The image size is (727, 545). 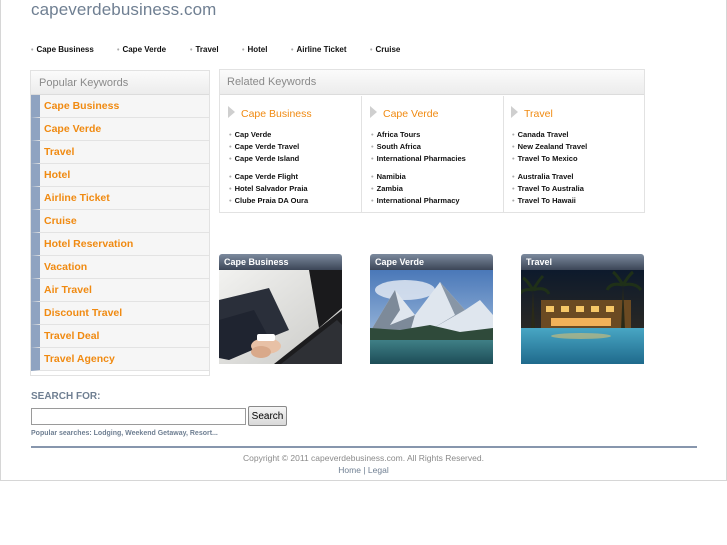 I want to click on related-link-label: Namibia, so click(x=391, y=176).